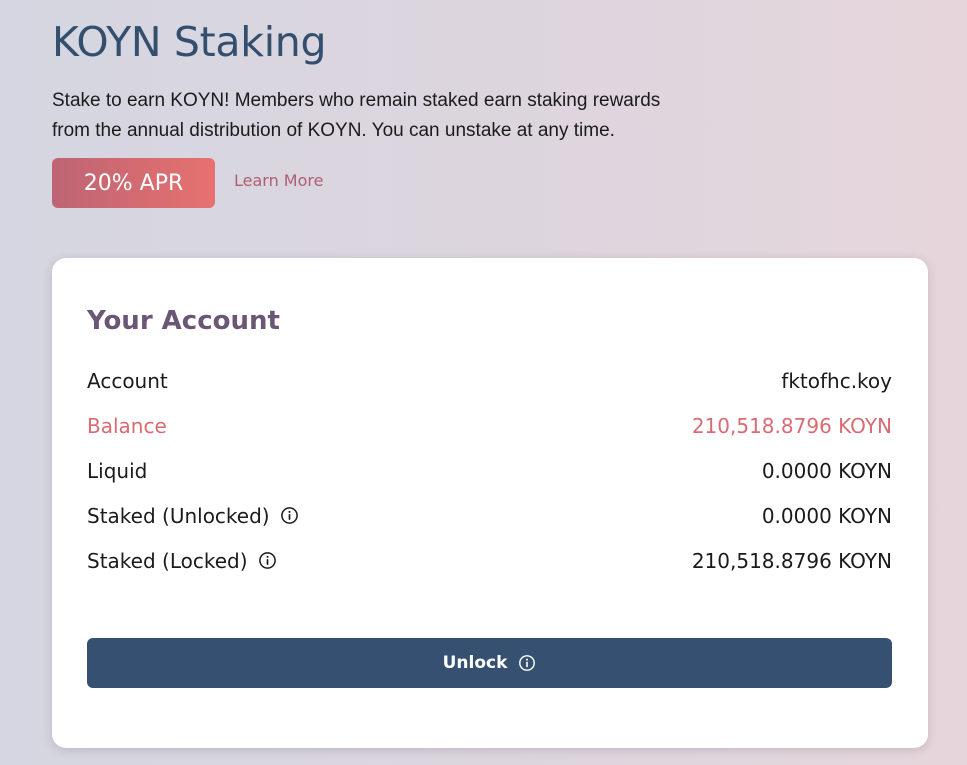 The width and height of the screenshot is (967, 765). Describe the element at coordinates (189, 42) in the screenshot. I see `page-title: KOYN Staking` at that location.